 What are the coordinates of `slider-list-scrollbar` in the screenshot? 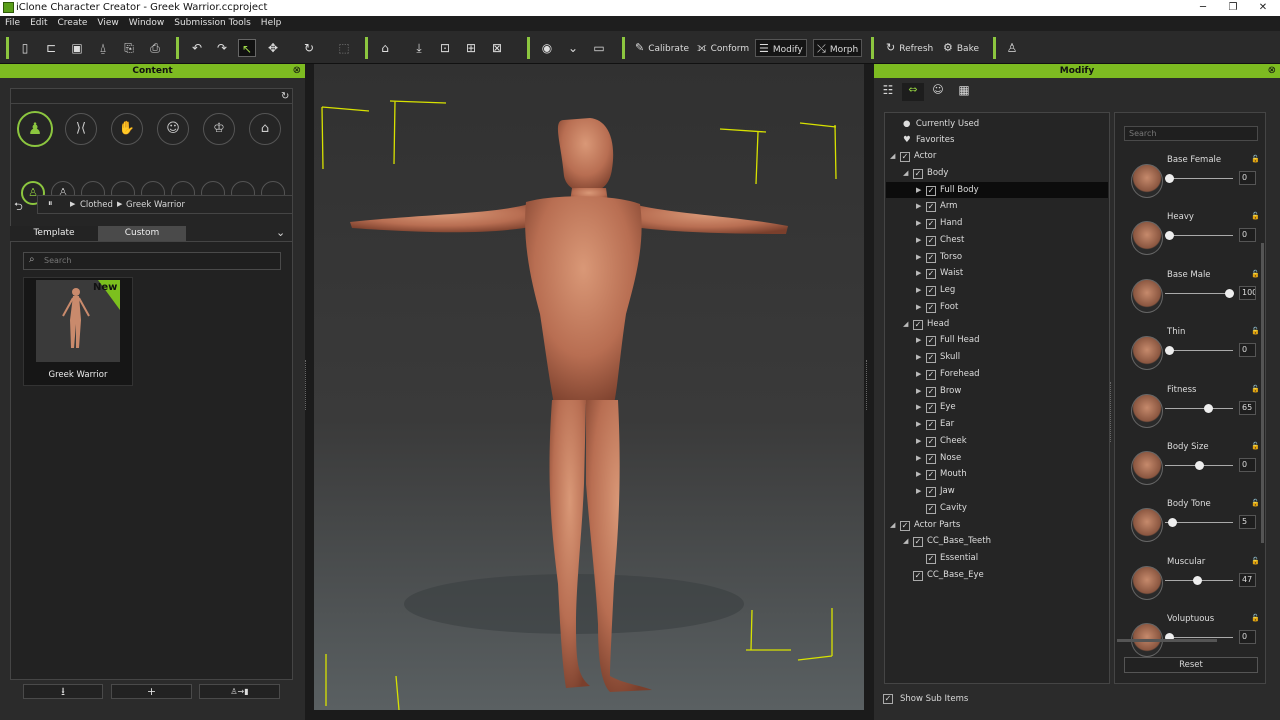 It's located at (1262, 393).